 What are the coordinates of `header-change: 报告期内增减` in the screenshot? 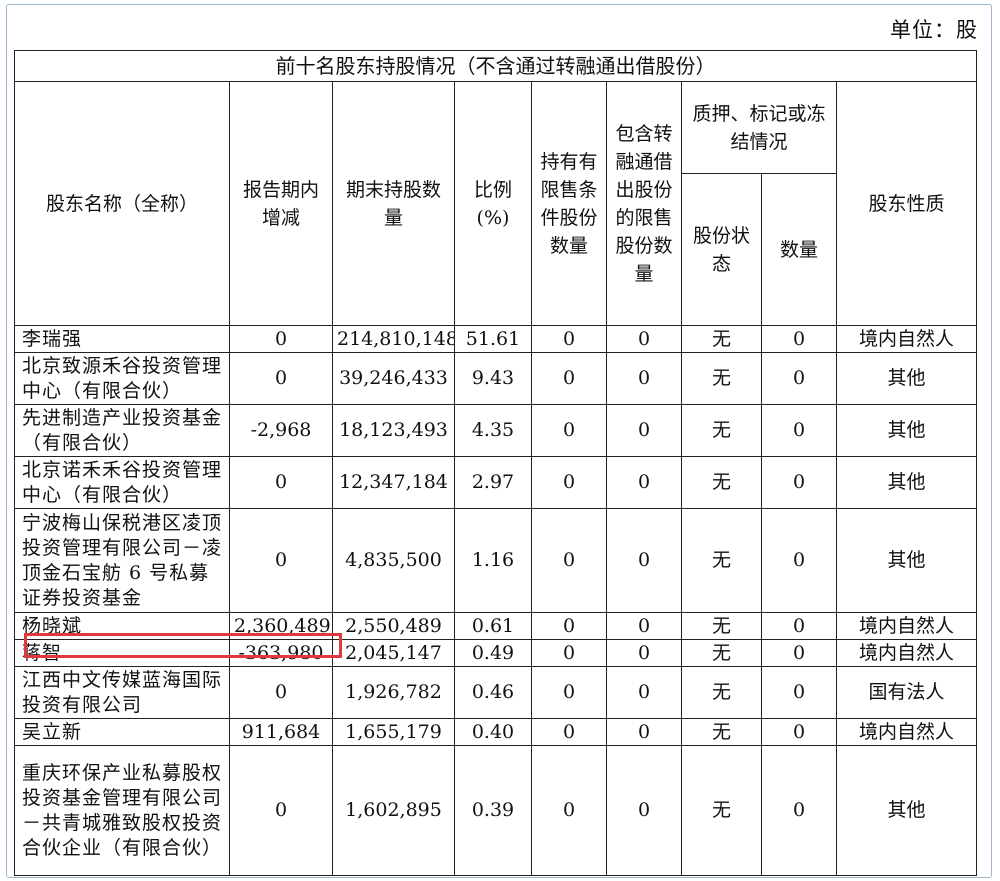 It's located at (281, 203).